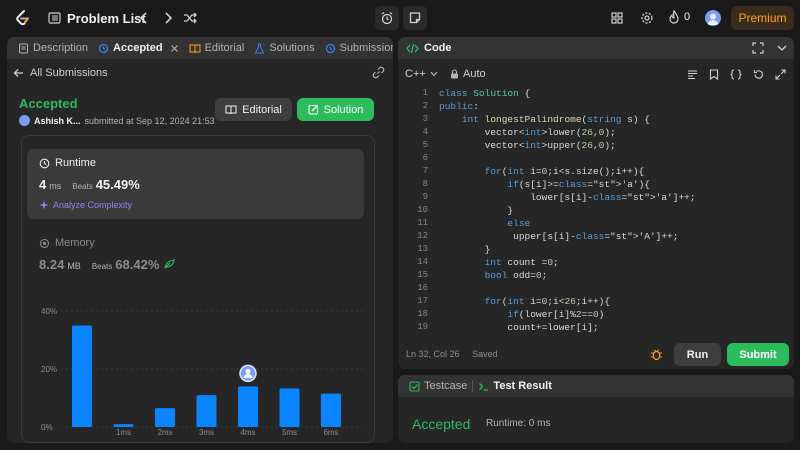  I want to click on code-text: int count =0;, so click(521, 262).